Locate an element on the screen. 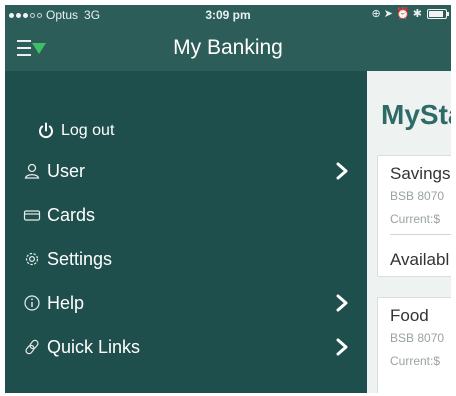 The width and height of the screenshot is (456, 396). content-title: MySta is located at coordinates (416, 114).